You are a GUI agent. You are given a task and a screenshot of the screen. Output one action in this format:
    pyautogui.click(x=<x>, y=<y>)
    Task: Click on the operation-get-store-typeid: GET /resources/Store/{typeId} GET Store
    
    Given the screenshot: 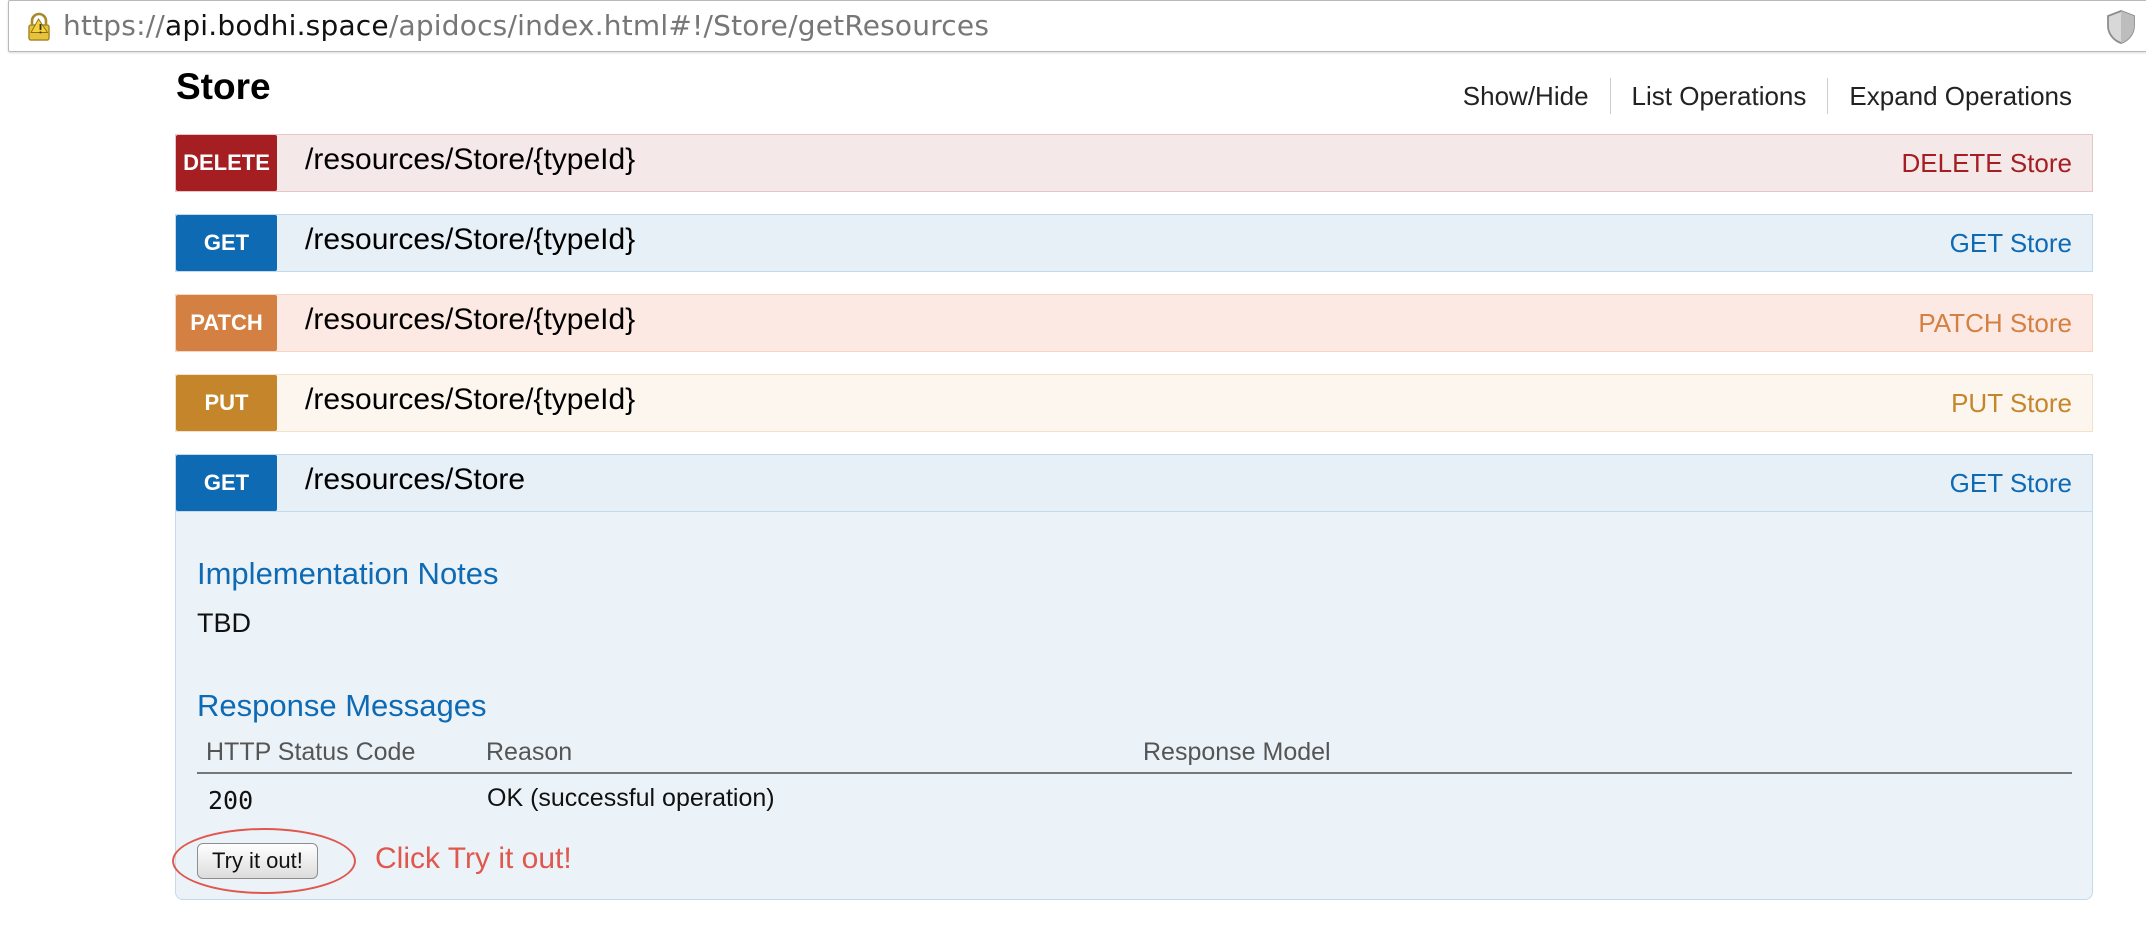 What is the action you would take?
    pyautogui.click(x=1134, y=243)
    